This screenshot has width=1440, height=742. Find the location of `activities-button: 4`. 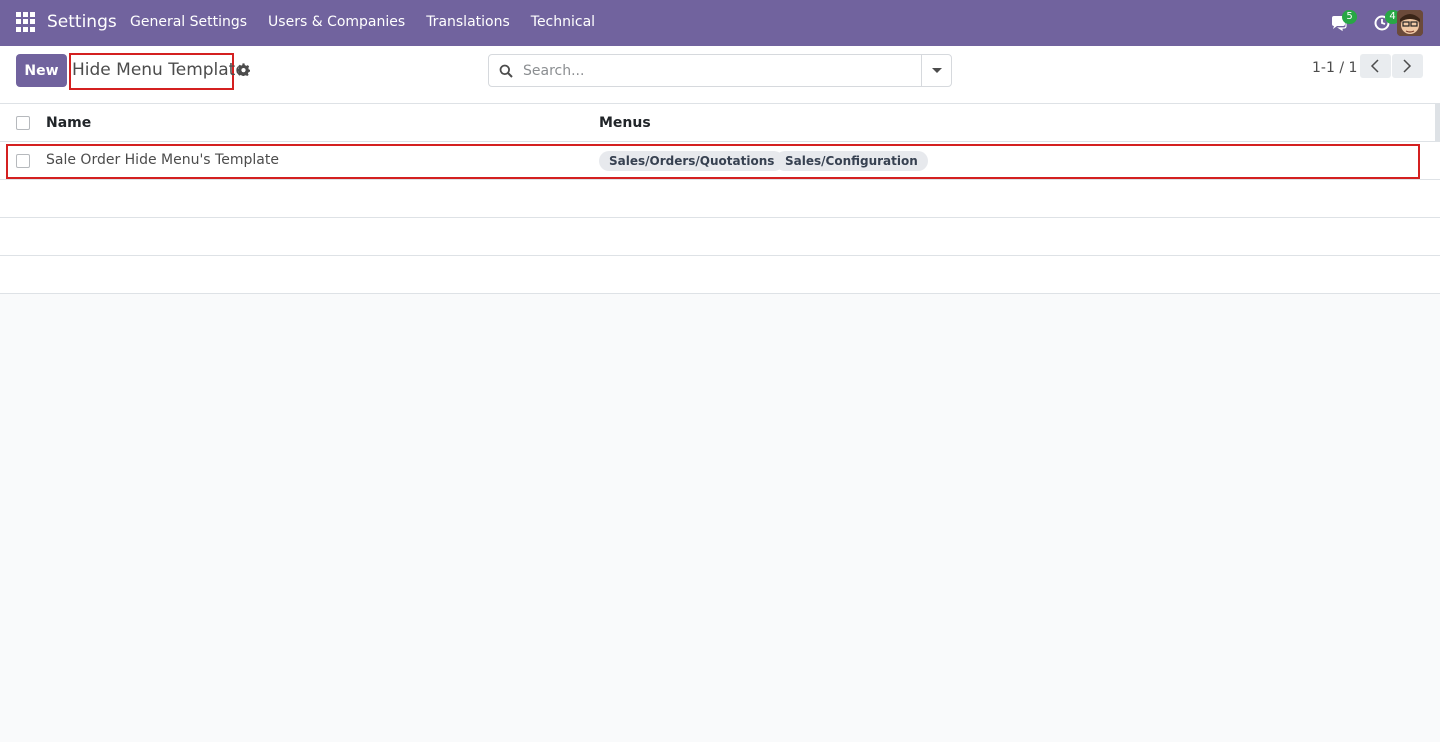

activities-button: 4 is located at coordinates (1386, 21).